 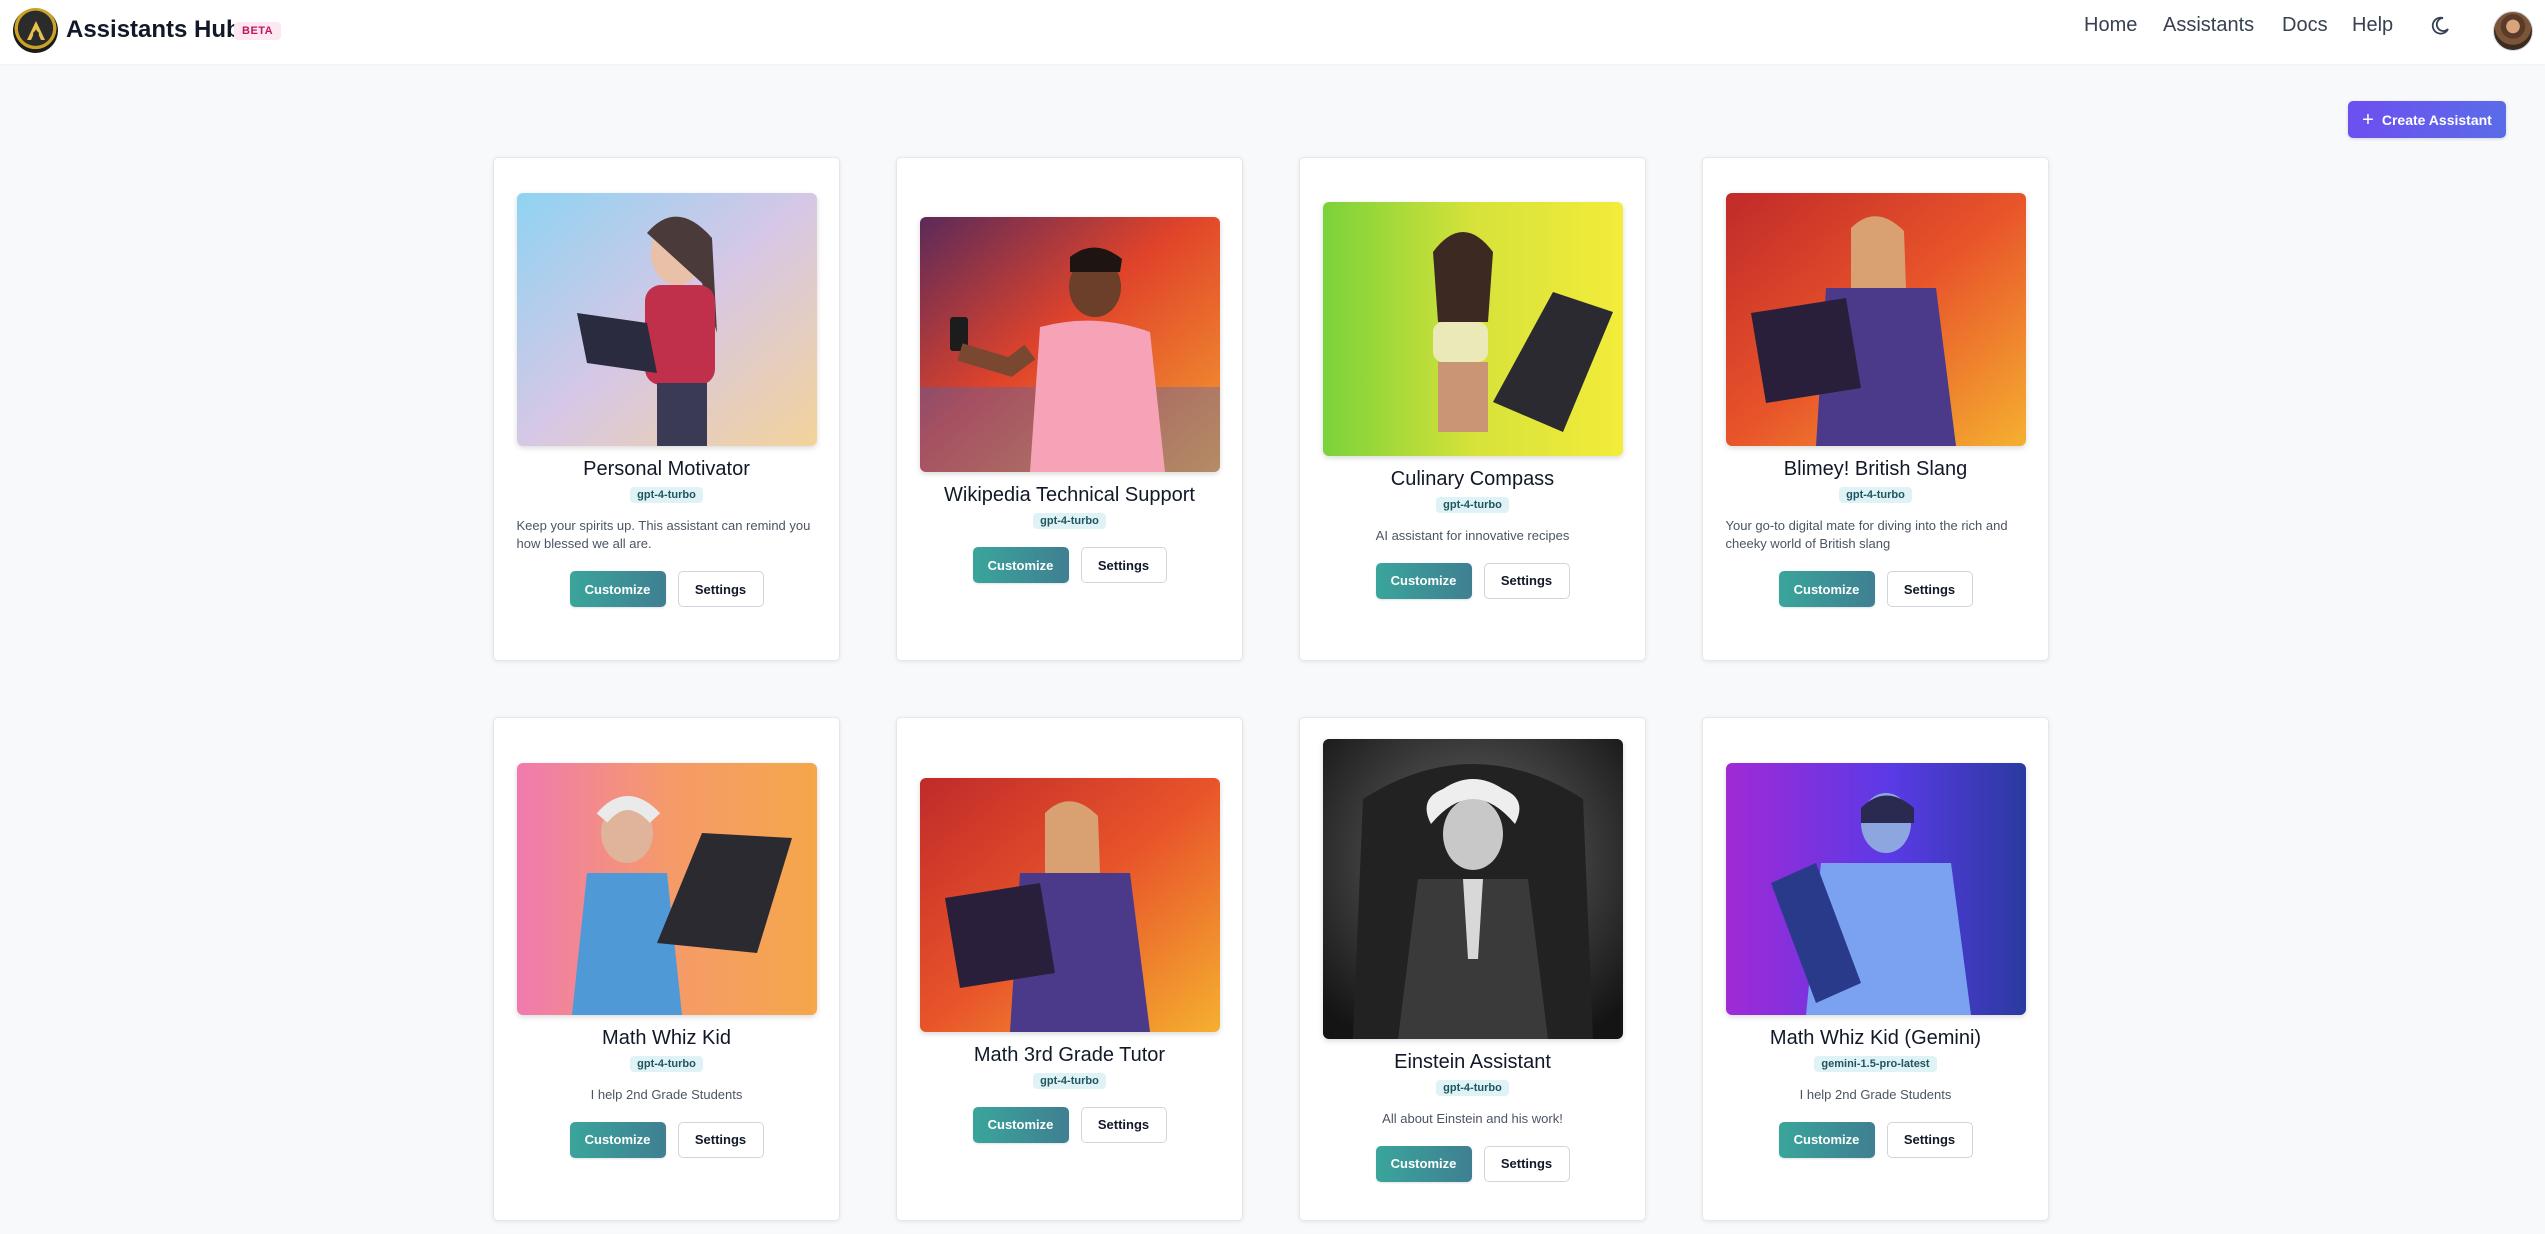 I want to click on dark-mode-toggle-icon, so click(x=2440, y=26).